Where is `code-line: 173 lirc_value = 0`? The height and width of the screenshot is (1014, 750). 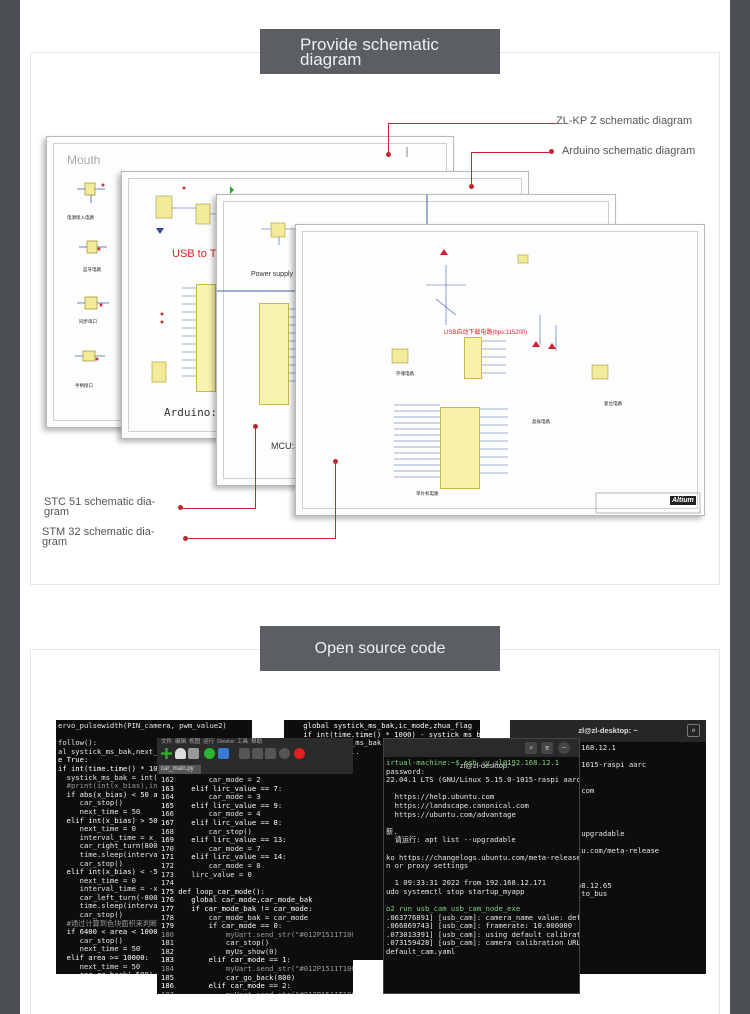
code-line: 173 lirc_value = 0 is located at coordinates (206, 874).